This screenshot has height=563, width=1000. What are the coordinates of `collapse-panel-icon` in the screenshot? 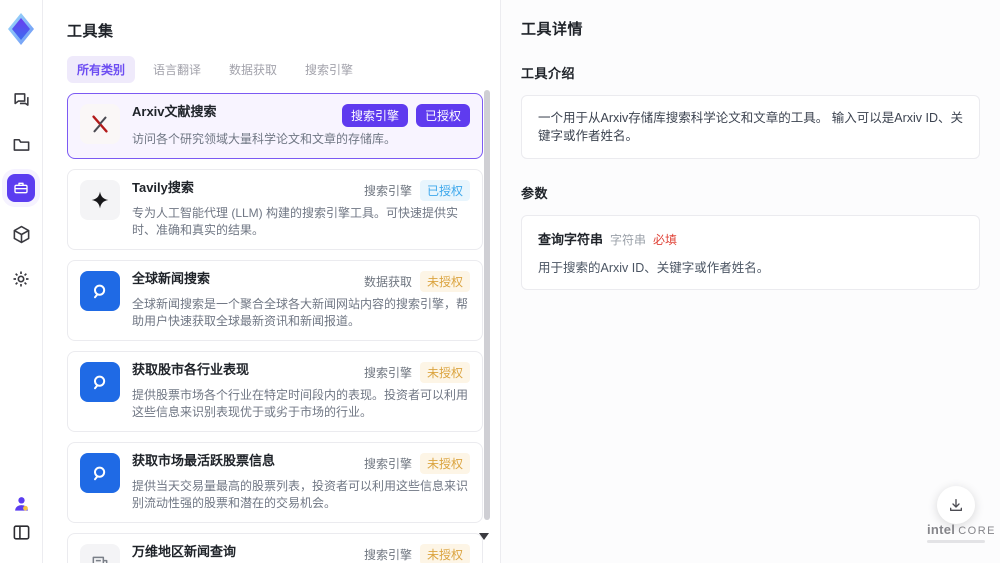 It's located at (21, 532).